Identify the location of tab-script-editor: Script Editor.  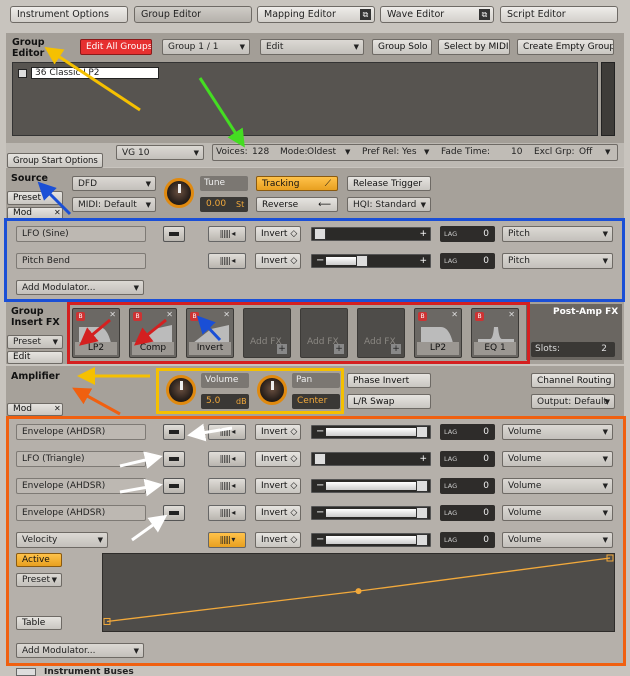
(559, 14).